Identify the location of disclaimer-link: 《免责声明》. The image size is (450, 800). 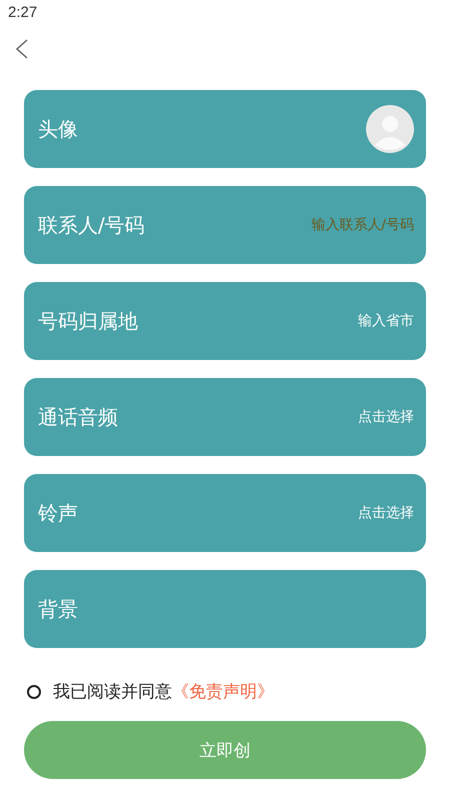
(223, 691).